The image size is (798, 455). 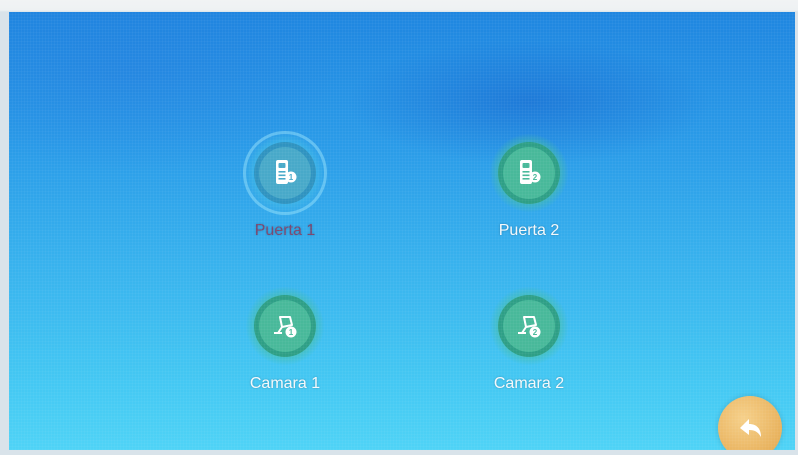 I want to click on menu-item-label: Camara 1, so click(x=285, y=383).